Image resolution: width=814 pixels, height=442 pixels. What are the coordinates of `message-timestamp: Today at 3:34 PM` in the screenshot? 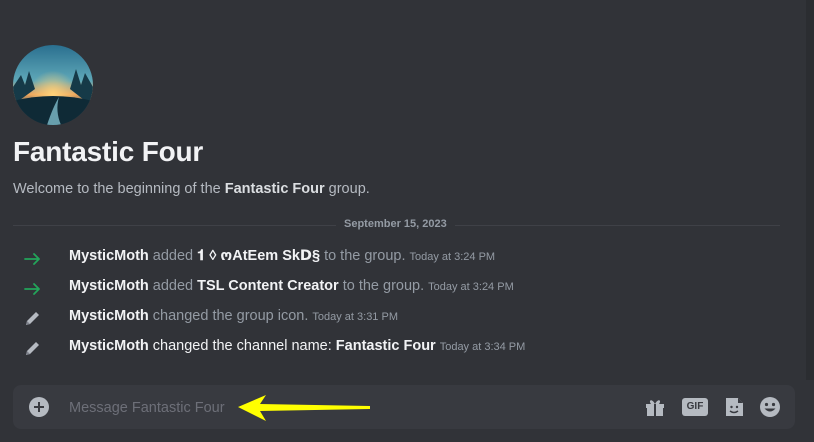 It's located at (483, 347).